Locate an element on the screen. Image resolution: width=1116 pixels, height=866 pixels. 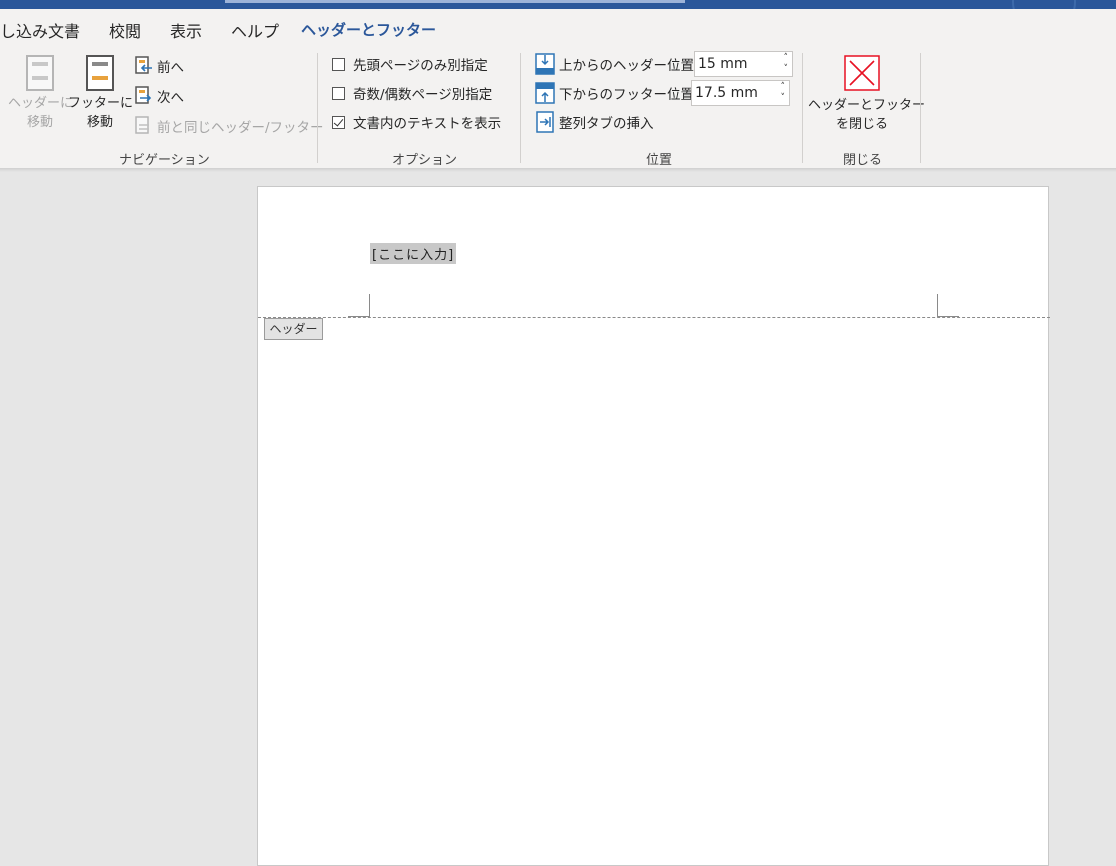
insert-alignment-tab-label: 整列タブの挿入 is located at coordinates (606, 124).